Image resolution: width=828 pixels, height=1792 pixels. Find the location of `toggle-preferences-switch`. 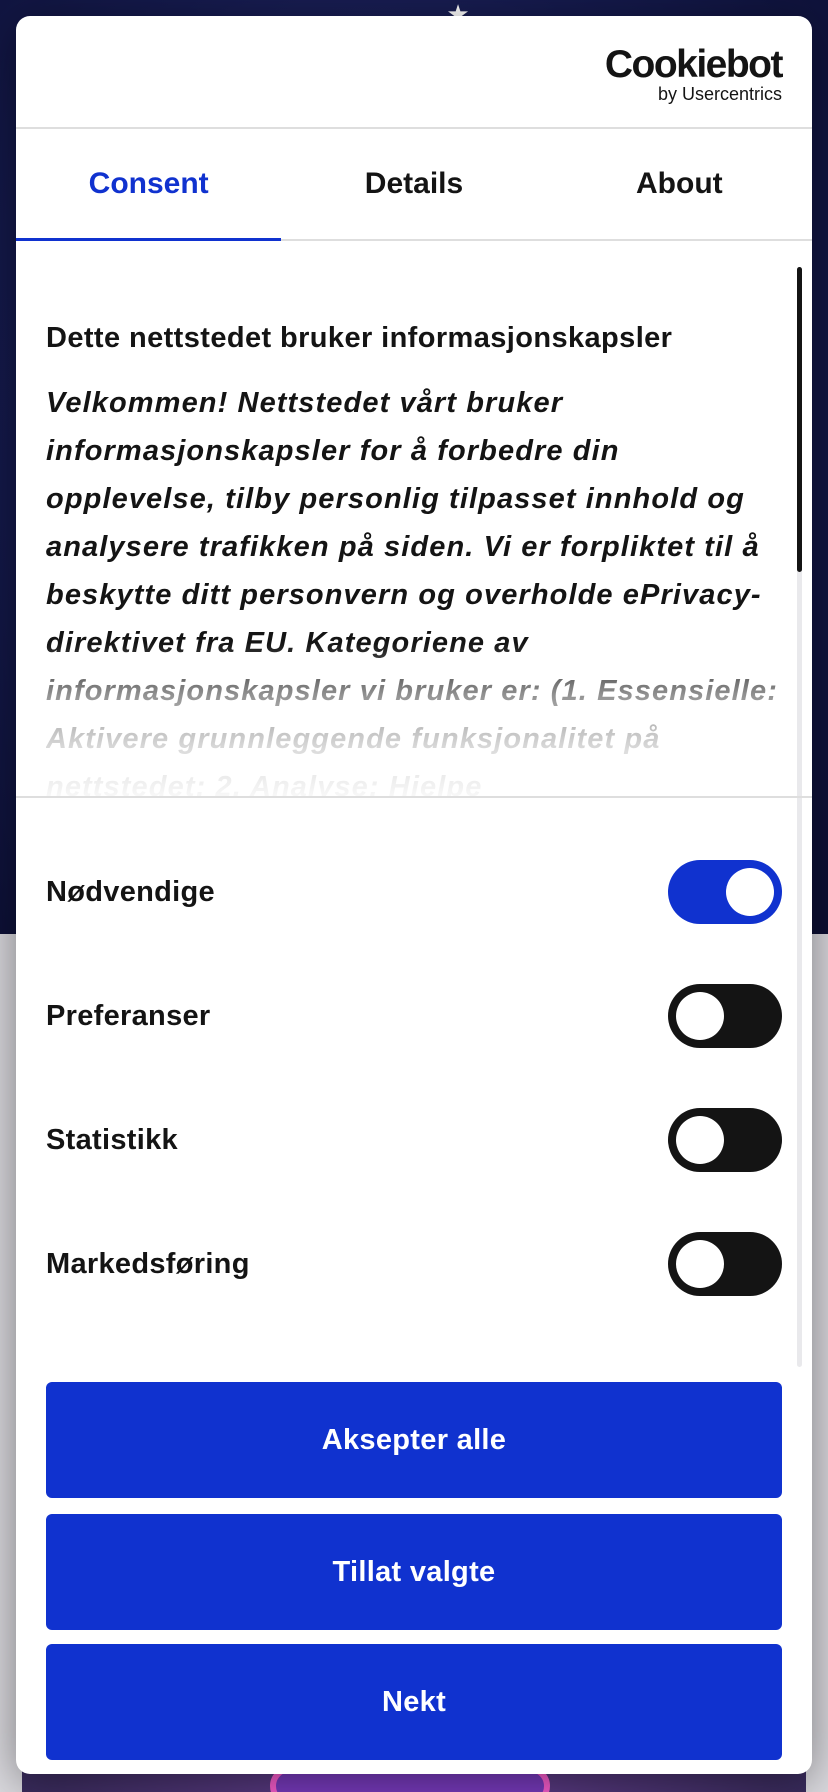

toggle-preferences-switch is located at coordinates (725, 1016).